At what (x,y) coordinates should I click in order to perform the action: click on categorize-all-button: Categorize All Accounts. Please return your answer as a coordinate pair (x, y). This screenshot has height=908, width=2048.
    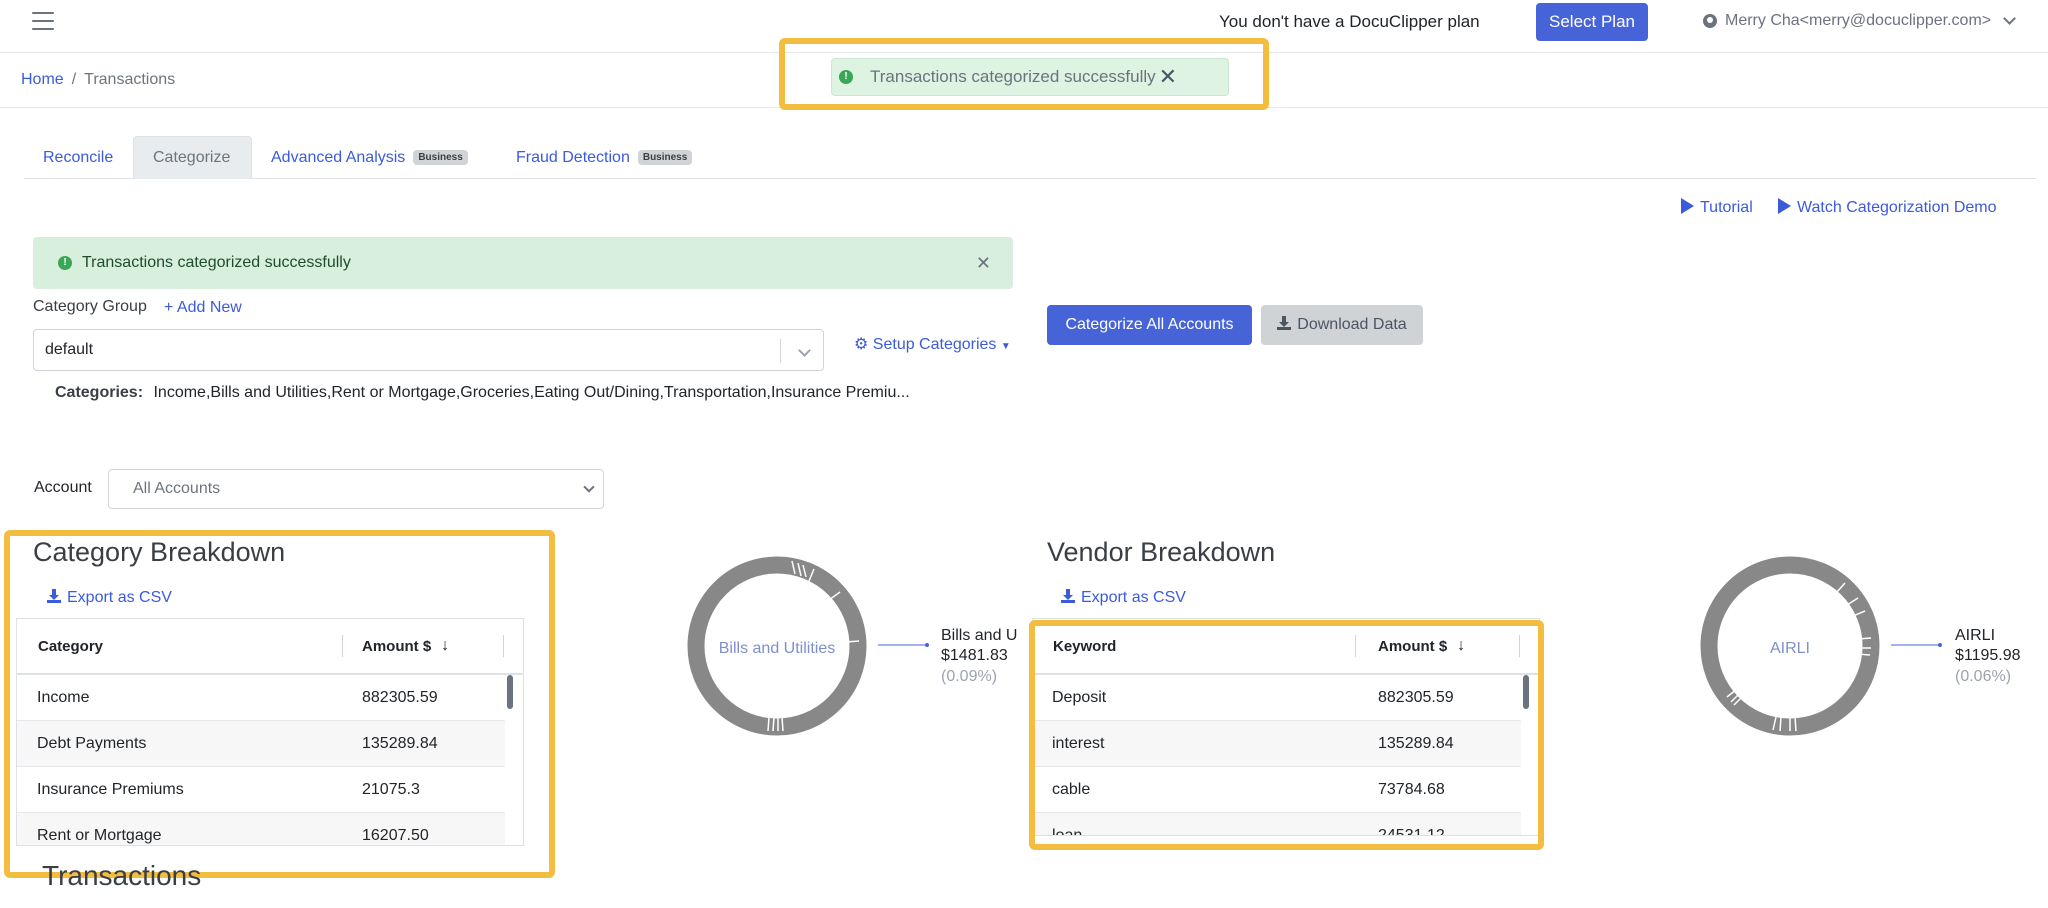
    Looking at the image, I should click on (1149, 325).